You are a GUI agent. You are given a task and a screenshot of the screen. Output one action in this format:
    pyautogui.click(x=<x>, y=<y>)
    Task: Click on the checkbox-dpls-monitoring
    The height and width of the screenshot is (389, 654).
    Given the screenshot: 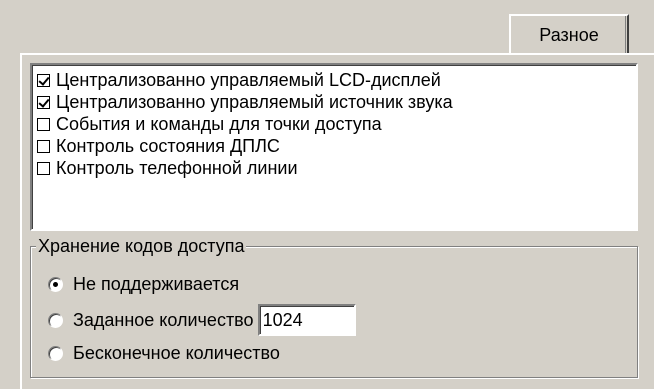 What is the action you would take?
    pyautogui.click(x=43, y=146)
    